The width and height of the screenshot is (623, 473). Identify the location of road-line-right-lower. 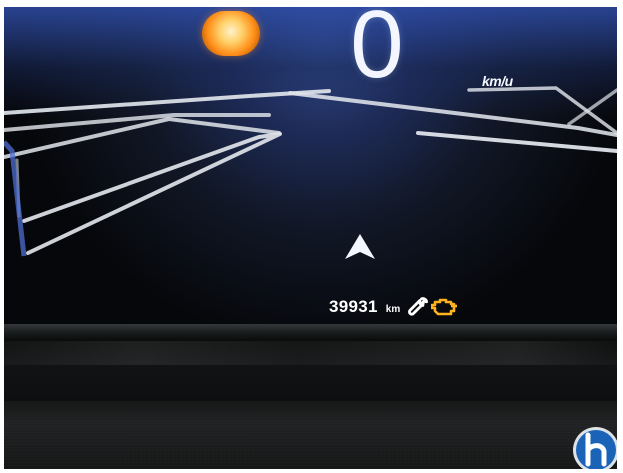
(516, 142).